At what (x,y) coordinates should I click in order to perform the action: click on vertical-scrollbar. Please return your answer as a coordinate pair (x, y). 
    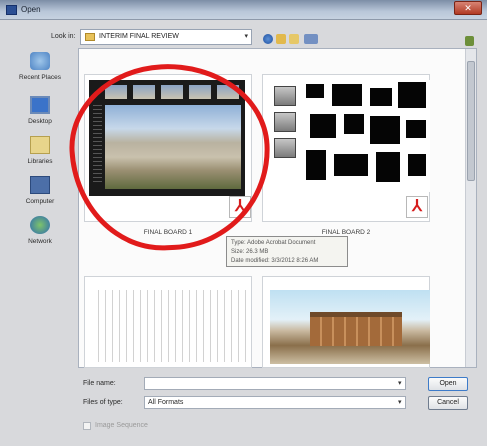
    Looking at the image, I should click on (470, 208).